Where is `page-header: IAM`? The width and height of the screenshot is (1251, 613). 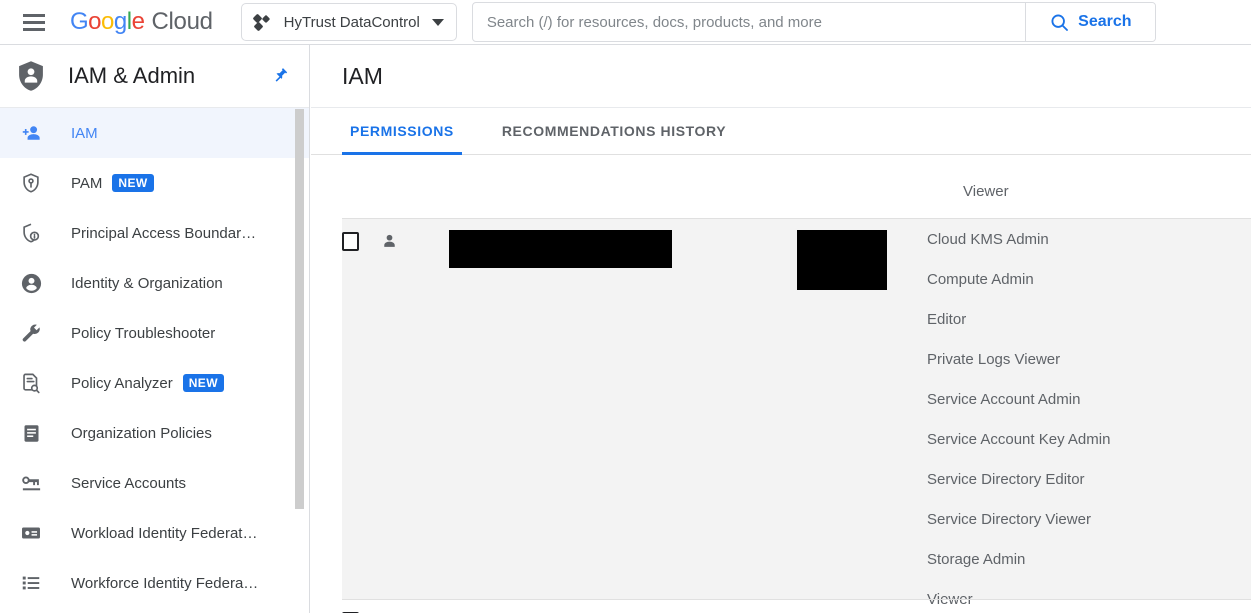 page-header: IAM is located at coordinates (781, 76).